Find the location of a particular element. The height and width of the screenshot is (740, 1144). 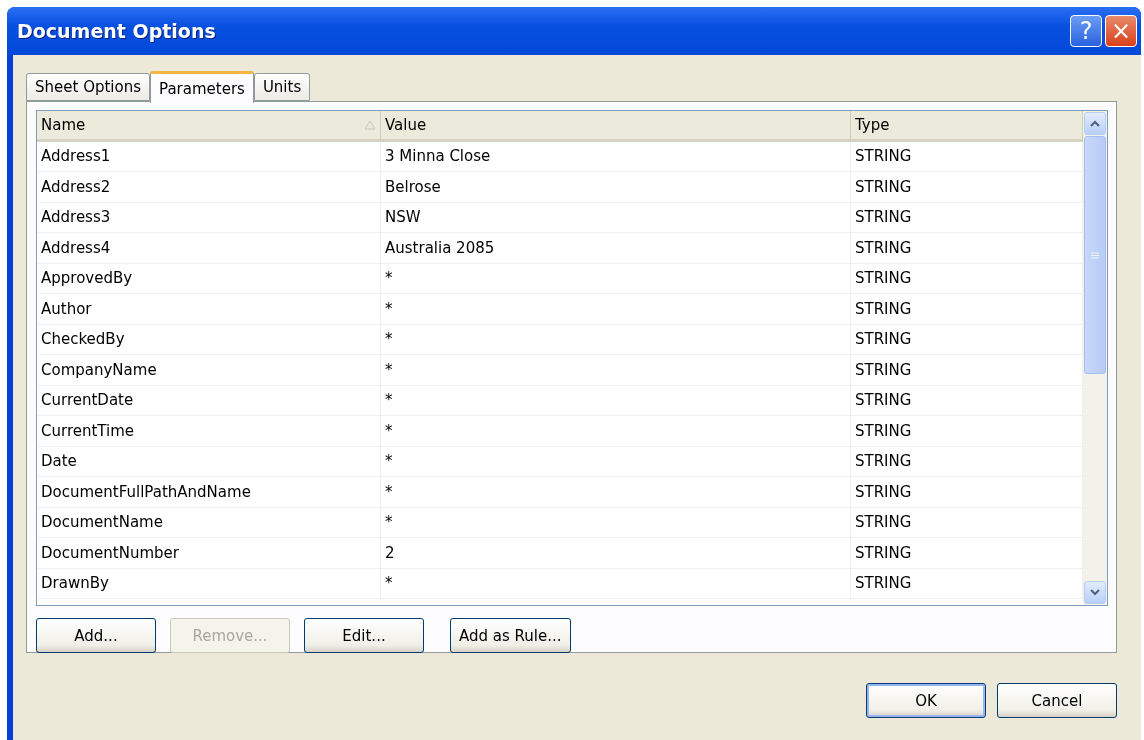

chevron-up-icon is located at coordinates (1095, 123).